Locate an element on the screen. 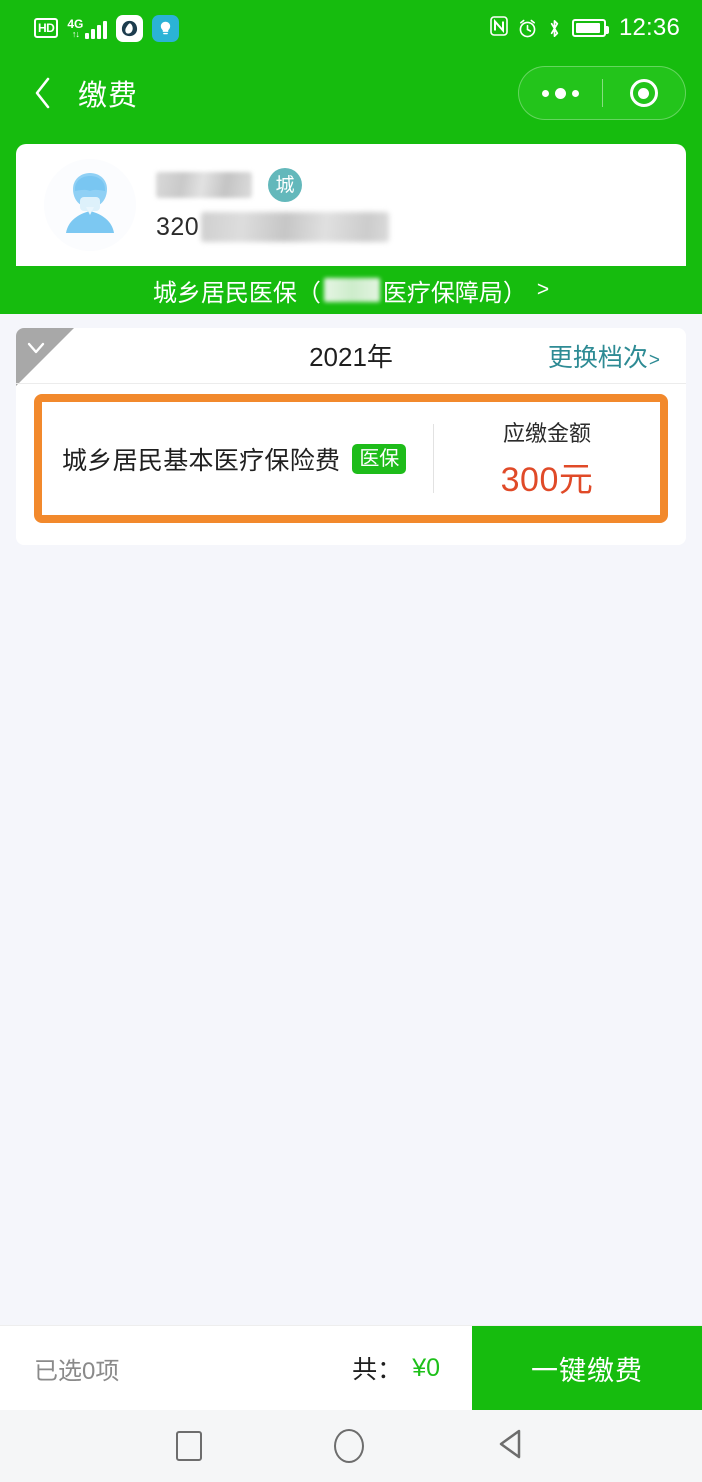 The width and height of the screenshot is (702, 1482). page-title: 缴费 is located at coordinates (108, 96).